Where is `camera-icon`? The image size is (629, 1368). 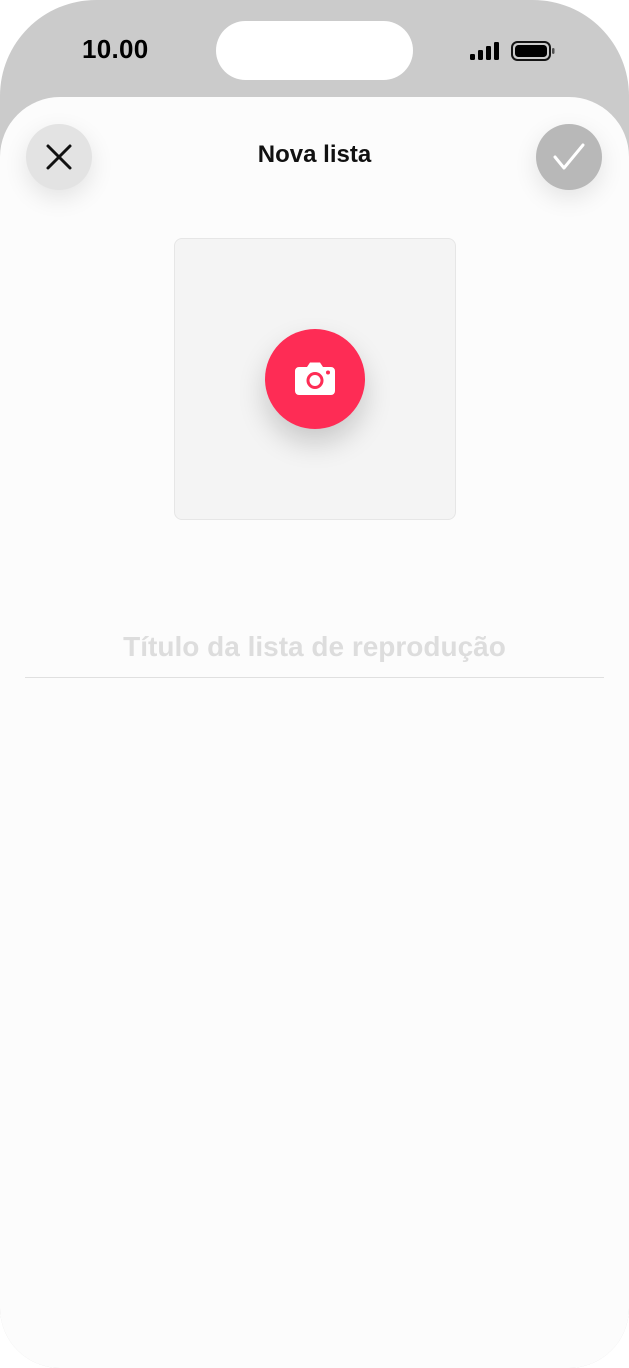 camera-icon is located at coordinates (315, 378).